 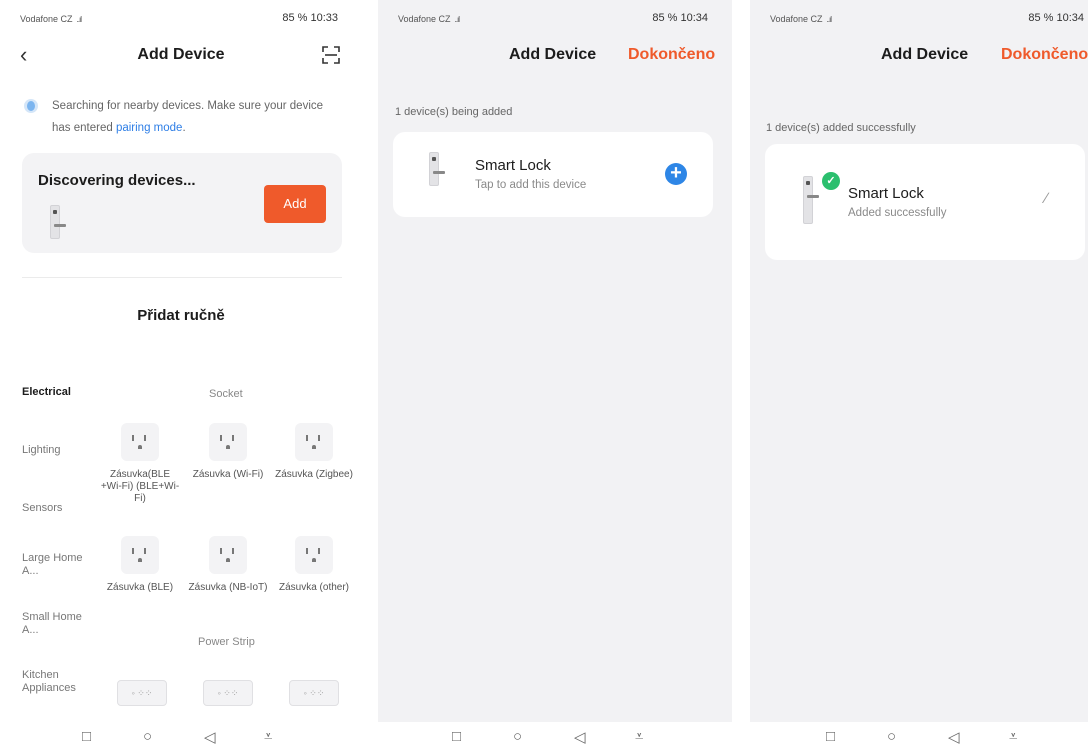 I want to click on device-desc: Added successfully, so click(x=897, y=213).